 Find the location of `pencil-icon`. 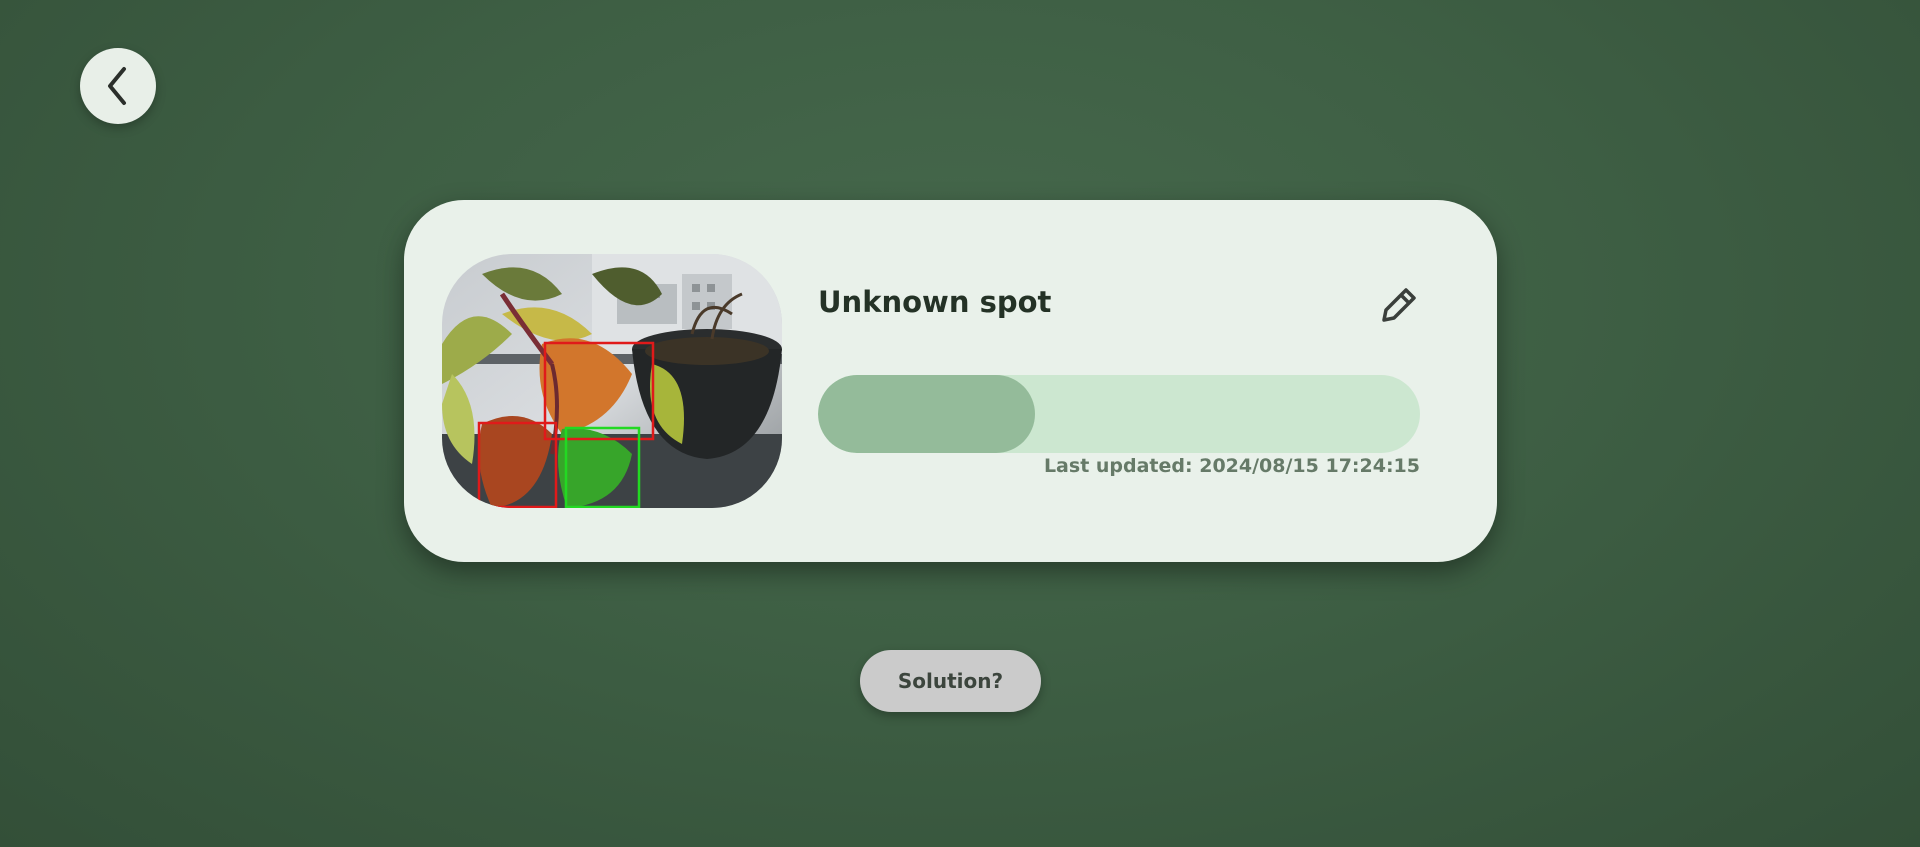

pencil-icon is located at coordinates (1399, 305).